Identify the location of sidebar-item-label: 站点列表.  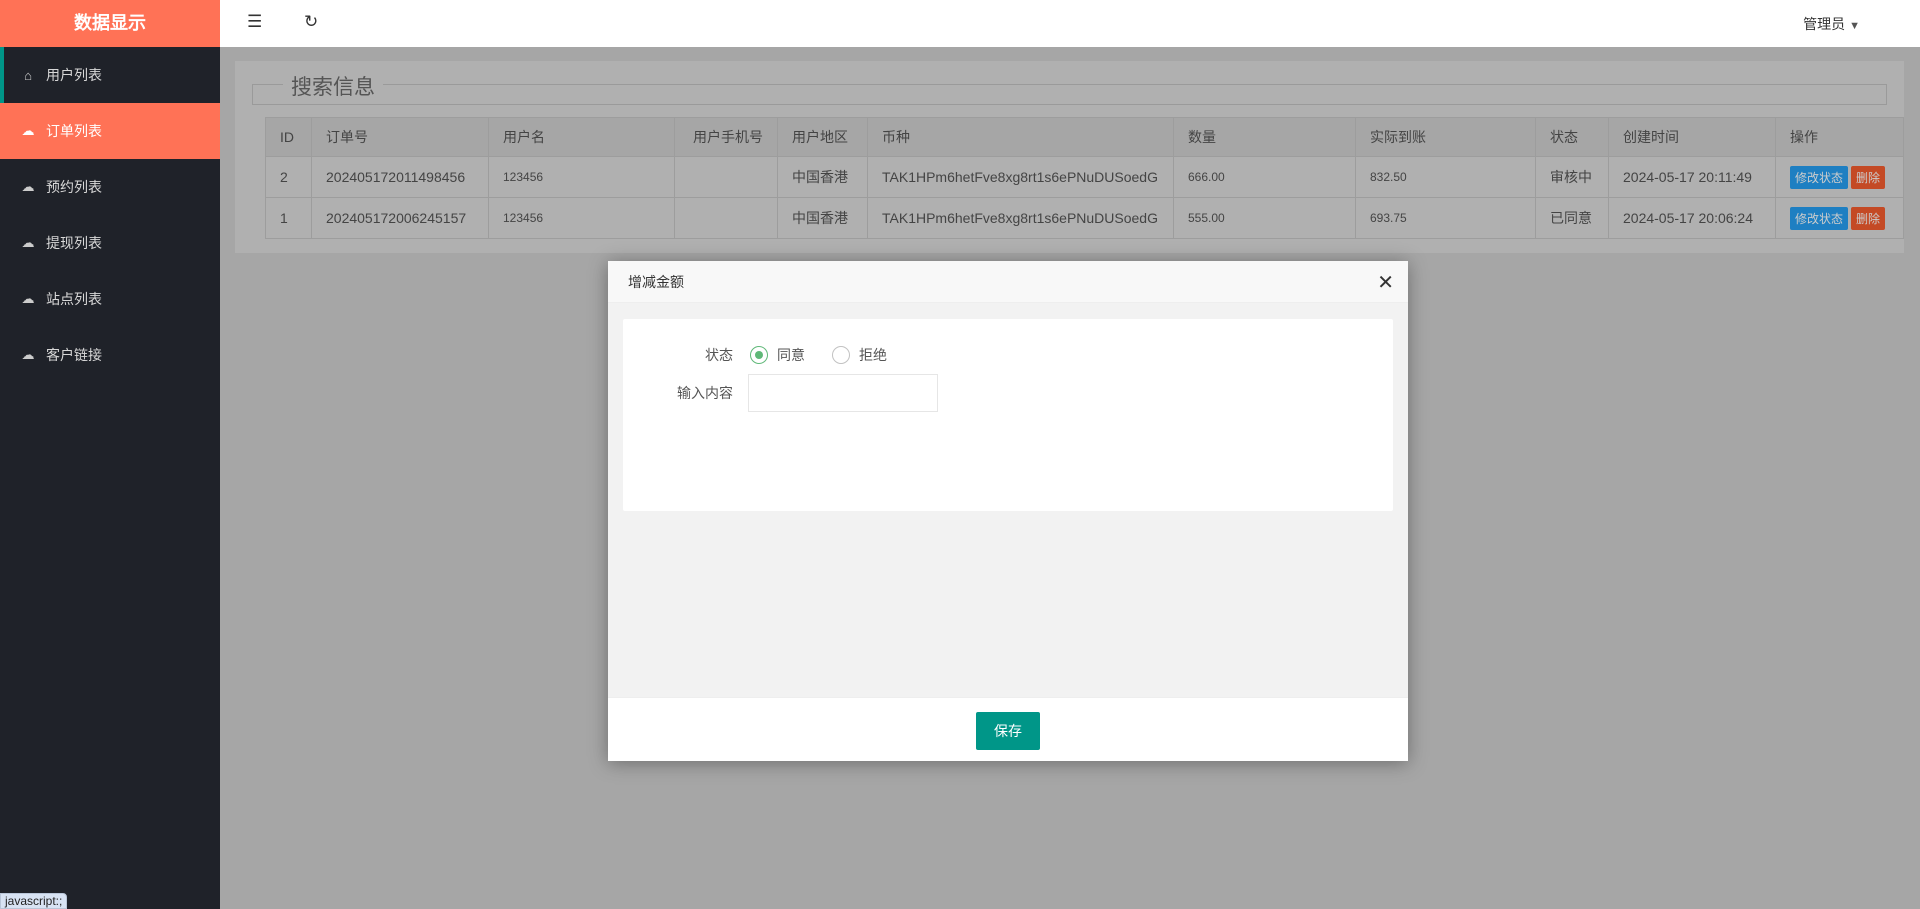
(74, 299).